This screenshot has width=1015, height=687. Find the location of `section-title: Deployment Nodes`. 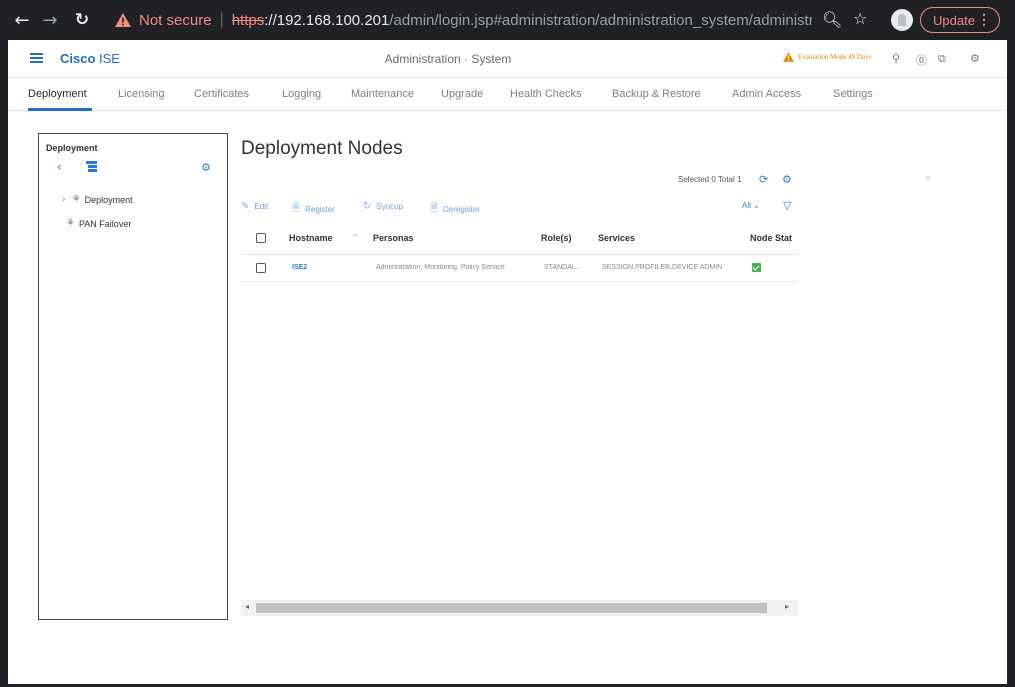

section-title: Deployment Nodes is located at coordinates (322, 148).